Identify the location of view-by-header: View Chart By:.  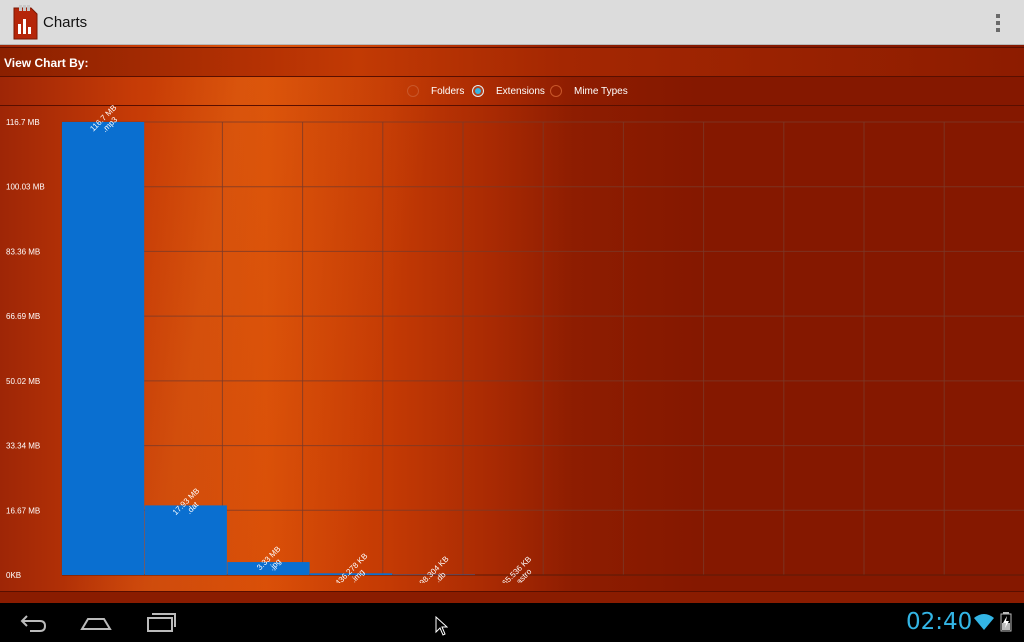
(512, 62).